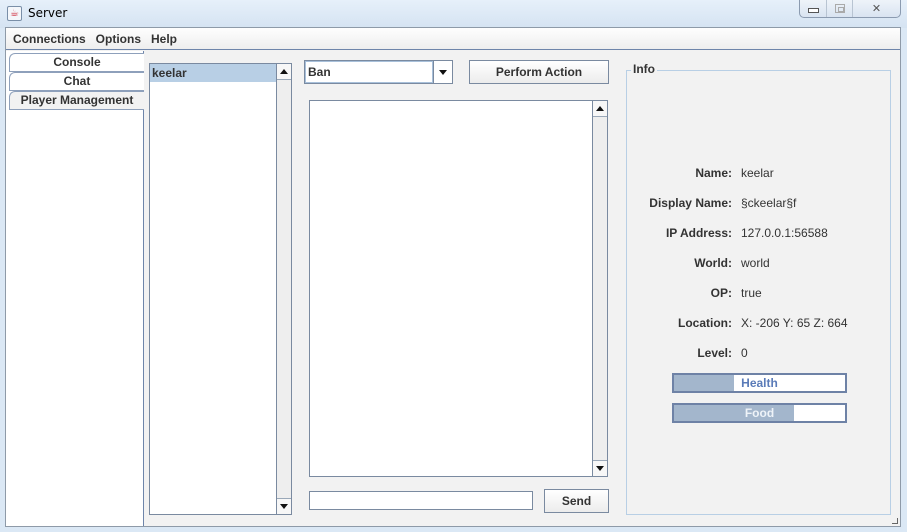  What do you see at coordinates (576, 501) in the screenshot?
I see `send-button: Send` at bounding box center [576, 501].